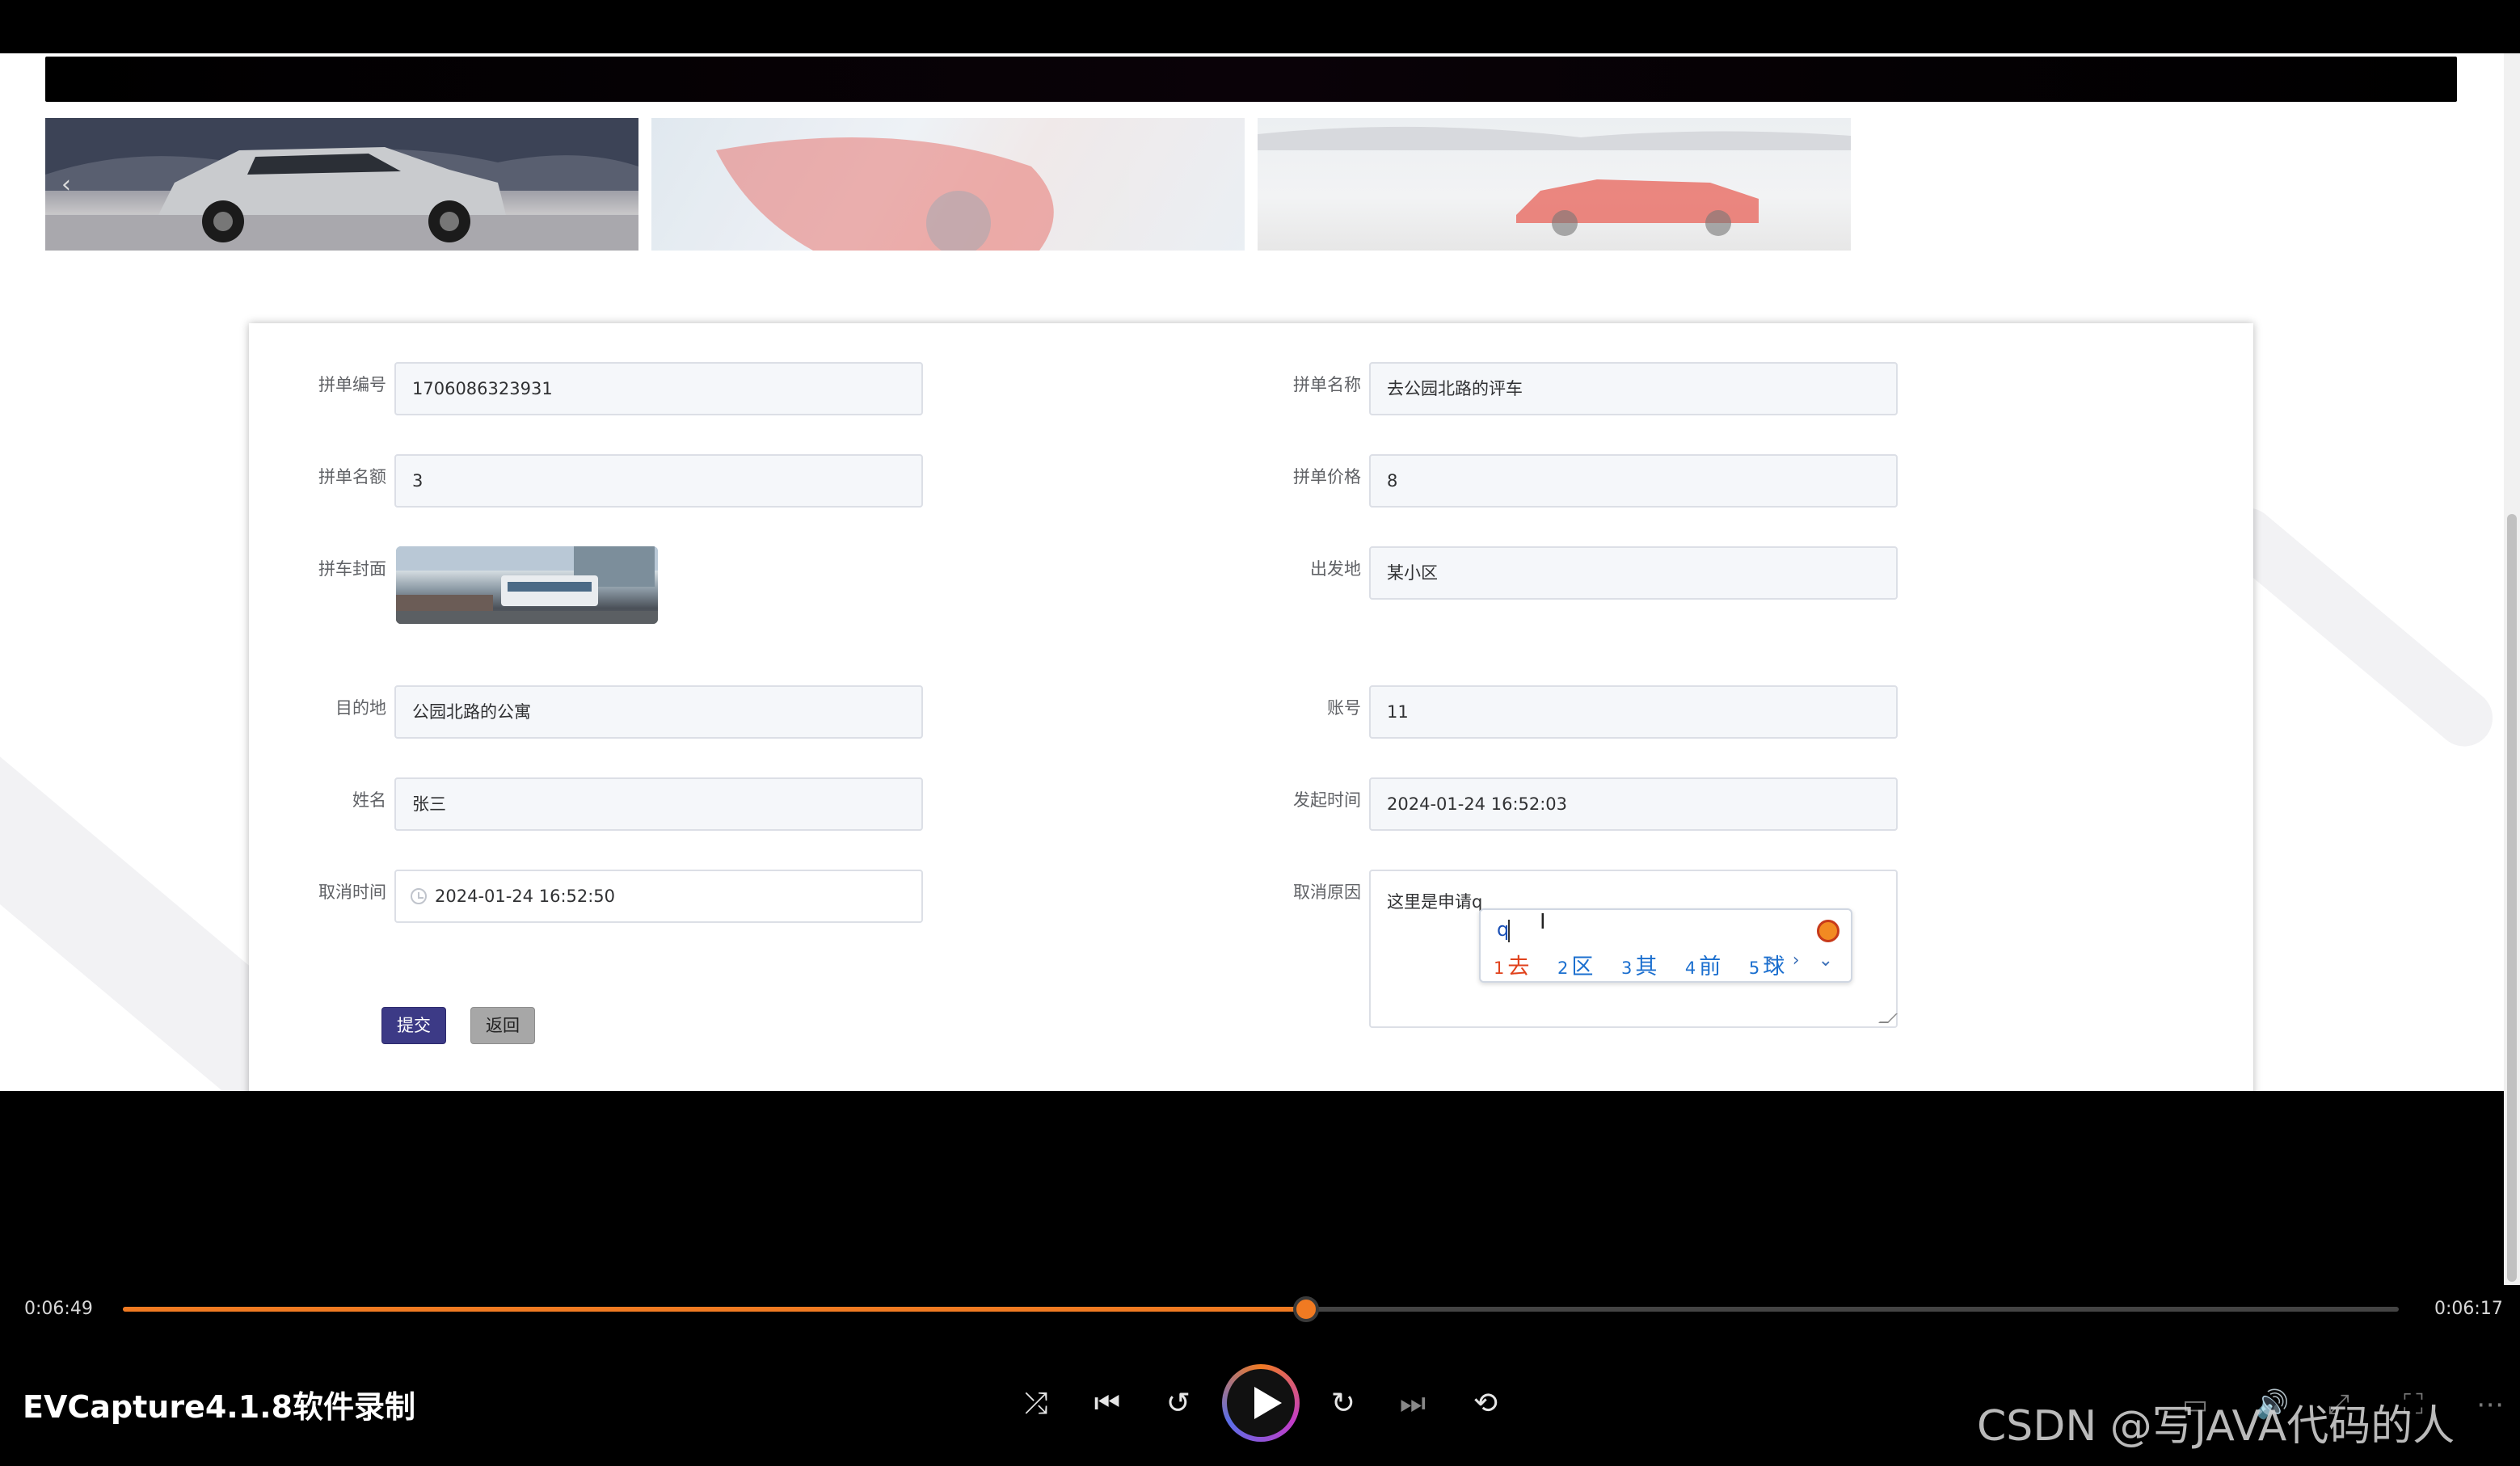  I want to click on recorder-label: EVCapture4.1.8软件录制, so click(219, 1407).